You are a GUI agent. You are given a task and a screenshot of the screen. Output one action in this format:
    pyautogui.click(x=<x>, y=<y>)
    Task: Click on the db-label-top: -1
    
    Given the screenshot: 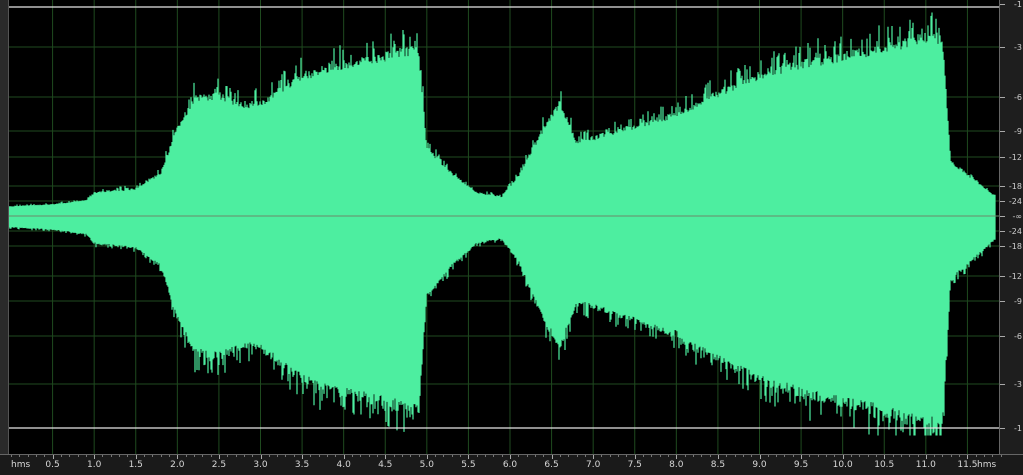 What is the action you would take?
    pyautogui.click(x=1018, y=4)
    